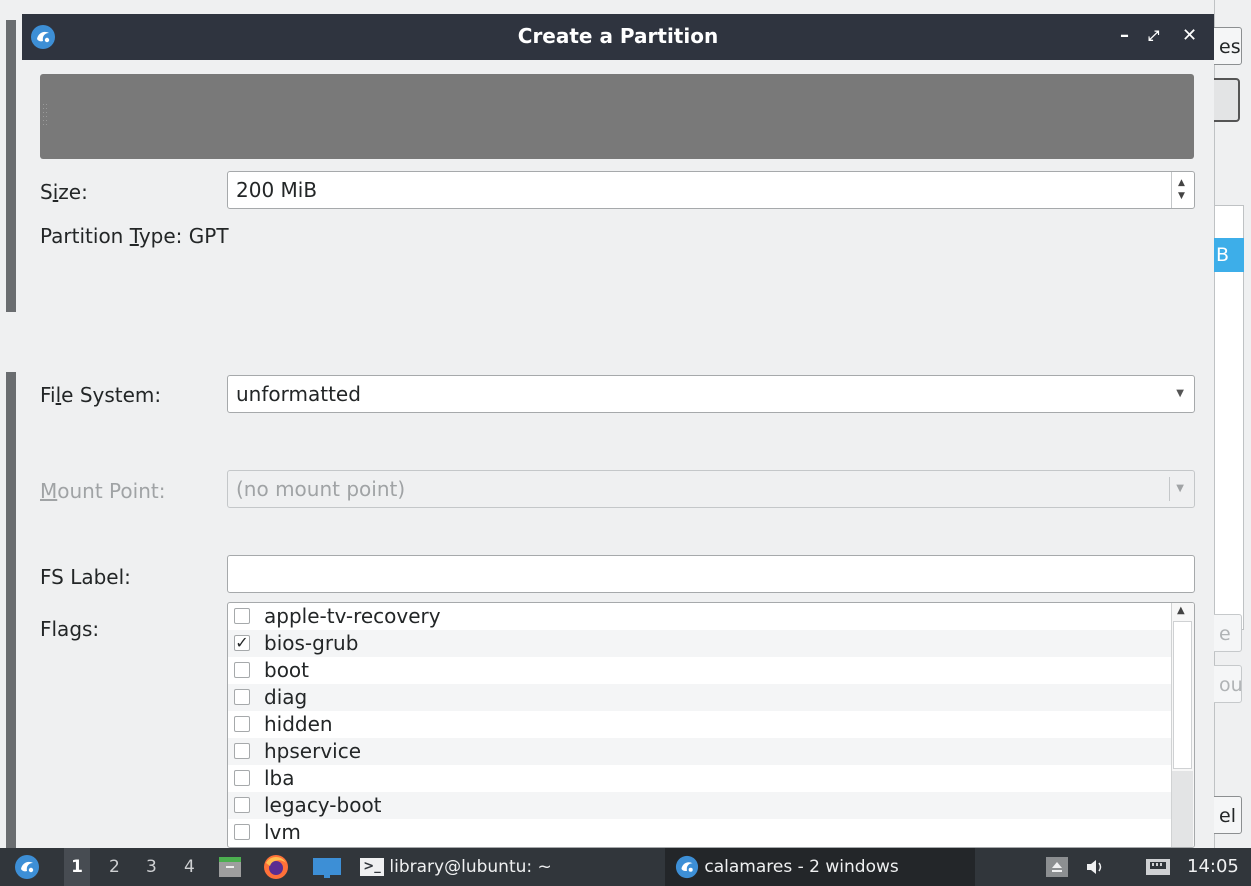 This screenshot has height=886, width=1251. I want to click on flag-label: boot, so click(287, 670).